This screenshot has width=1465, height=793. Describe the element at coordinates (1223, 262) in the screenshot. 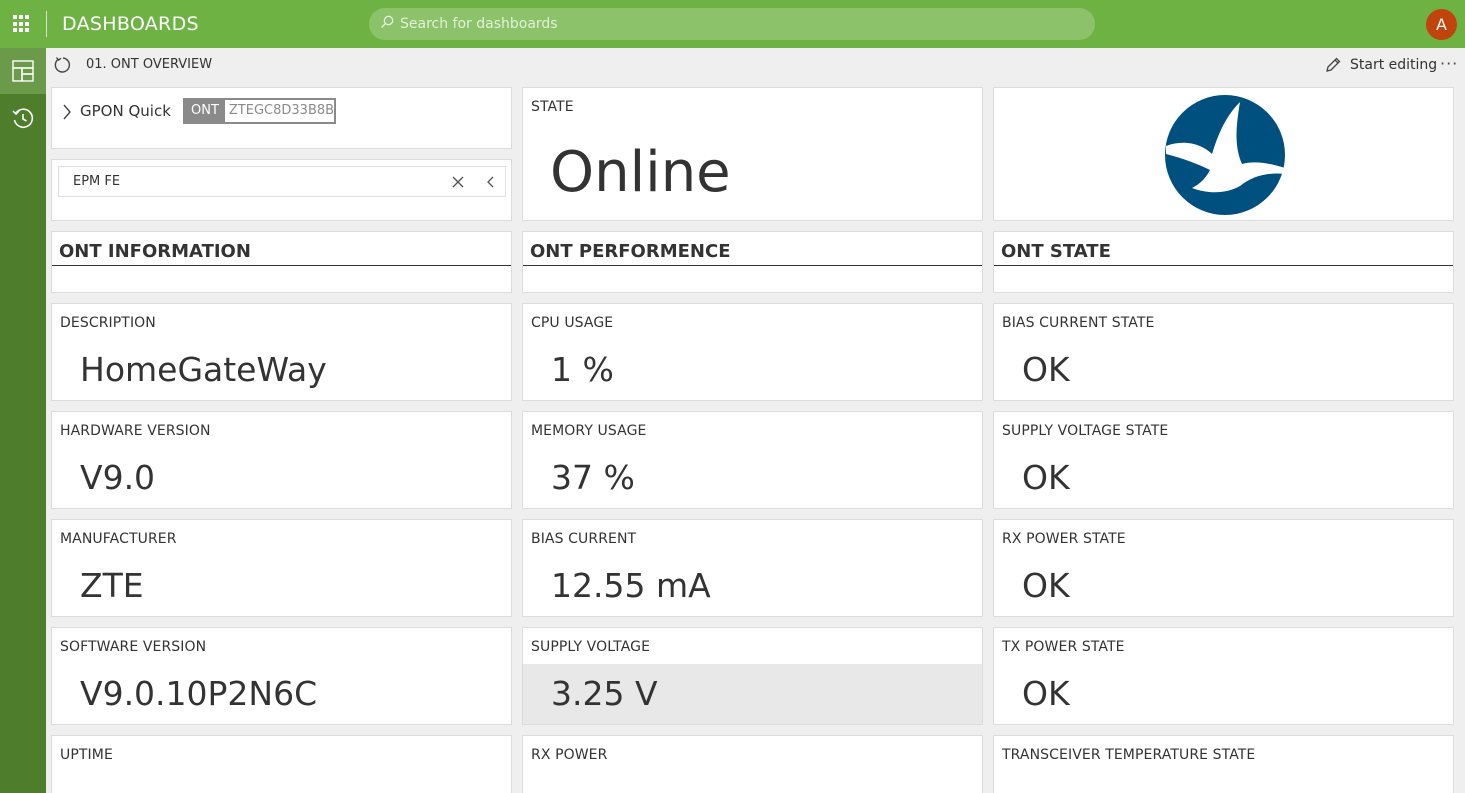

I see `section-ont-state: ONT STATE` at that location.